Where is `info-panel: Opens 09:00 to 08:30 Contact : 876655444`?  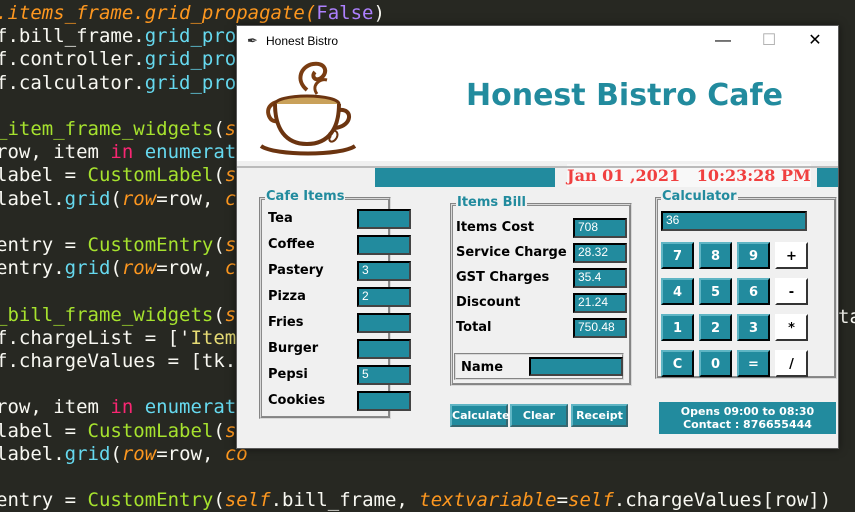 info-panel: Opens 09:00 to 08:30 Contact : 876655444 is located at coordinates (747, 418).